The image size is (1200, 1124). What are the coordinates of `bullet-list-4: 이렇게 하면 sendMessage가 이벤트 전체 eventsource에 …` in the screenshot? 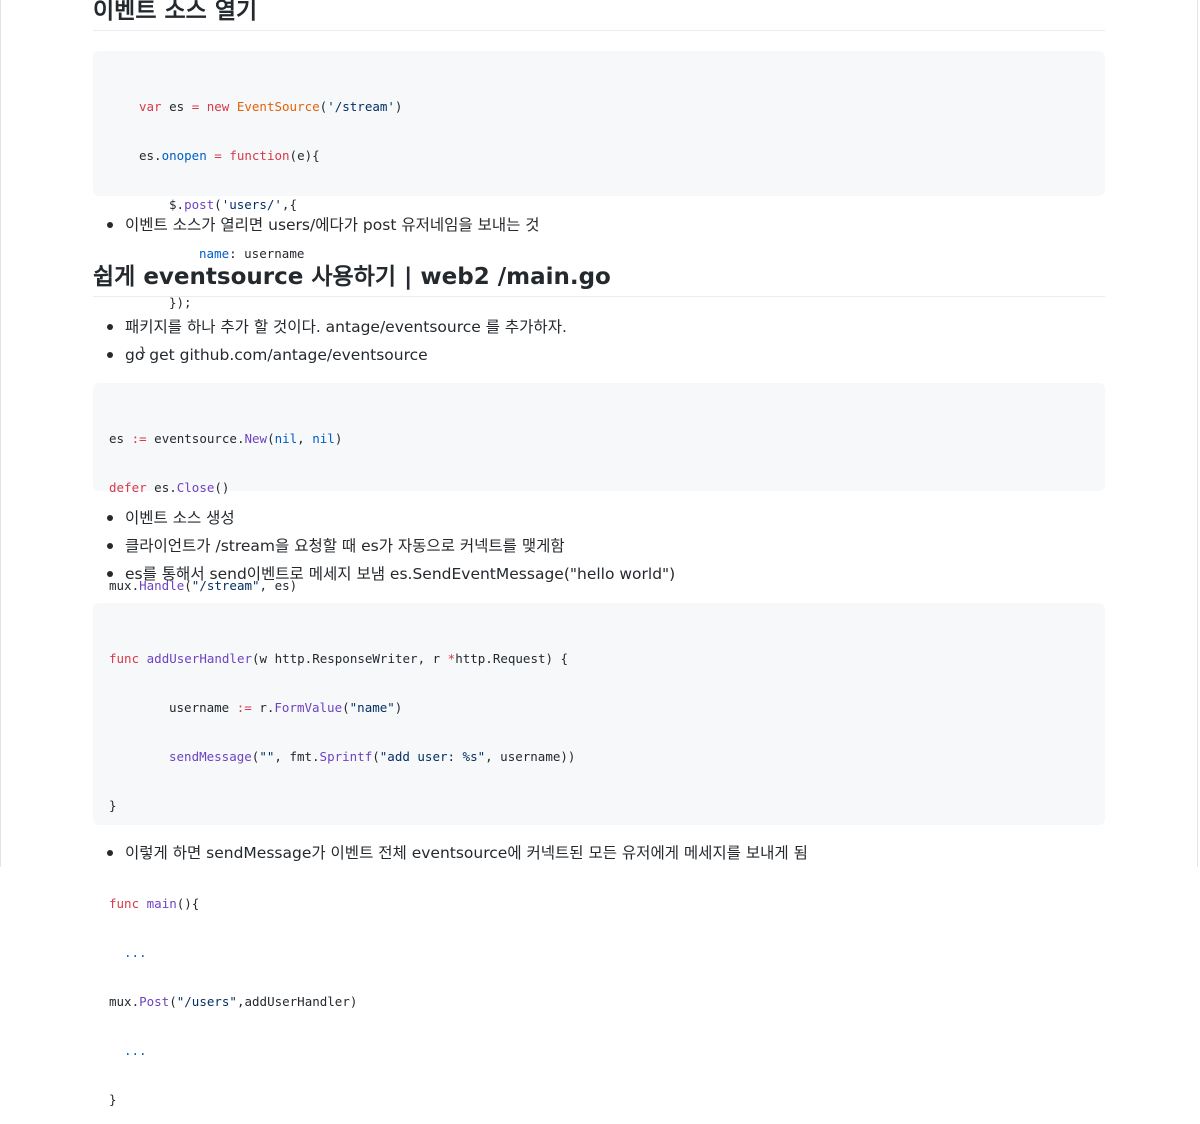 It's located at (450, 853).